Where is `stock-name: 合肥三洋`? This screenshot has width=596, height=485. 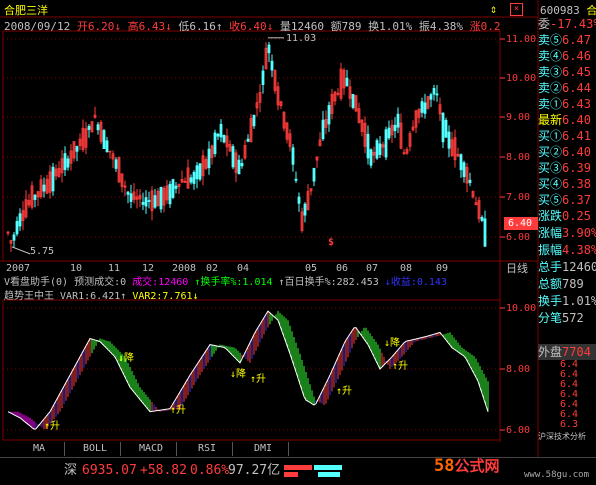
stock-name: 合肥三洋 is located at coordinates (26, 10).